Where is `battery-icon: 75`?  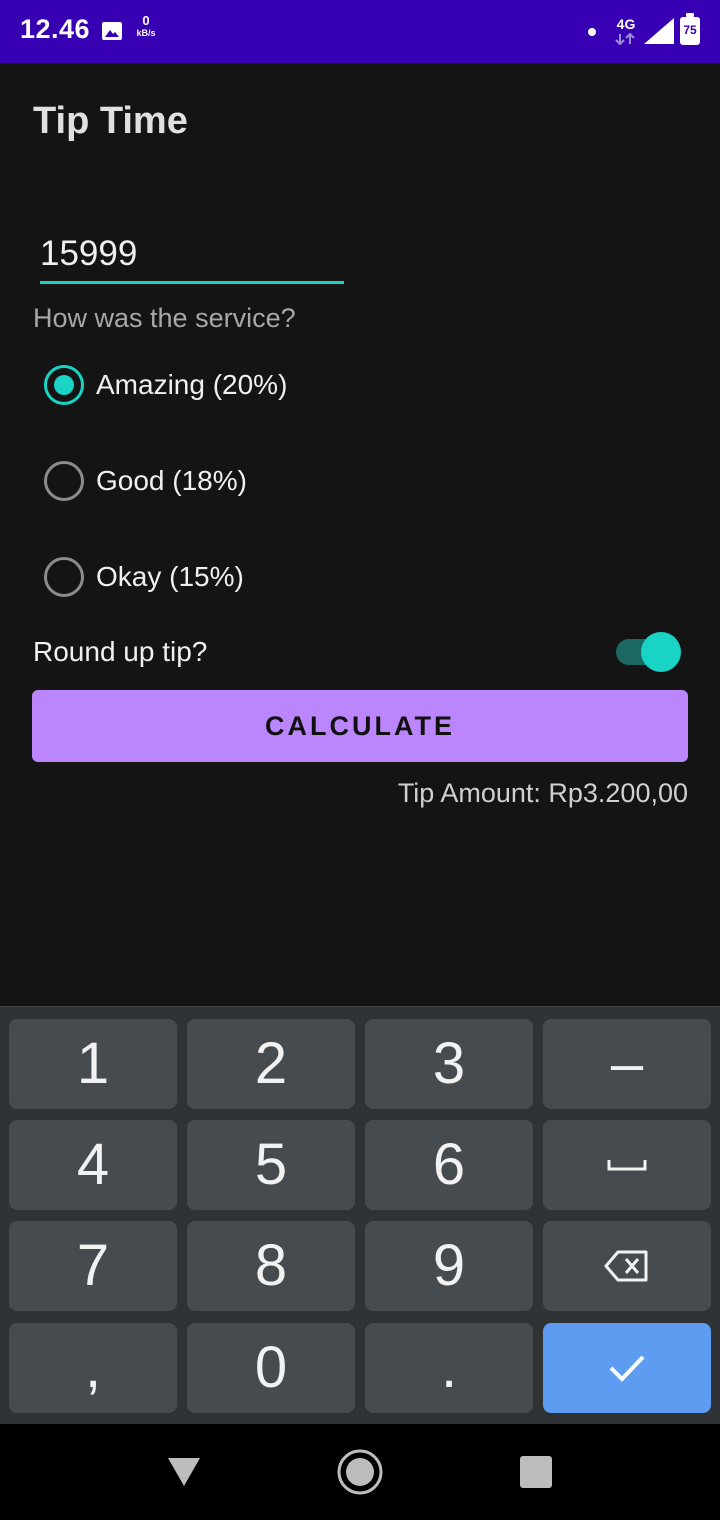 battery-icon: 75 is located at coordinates (690, 29).